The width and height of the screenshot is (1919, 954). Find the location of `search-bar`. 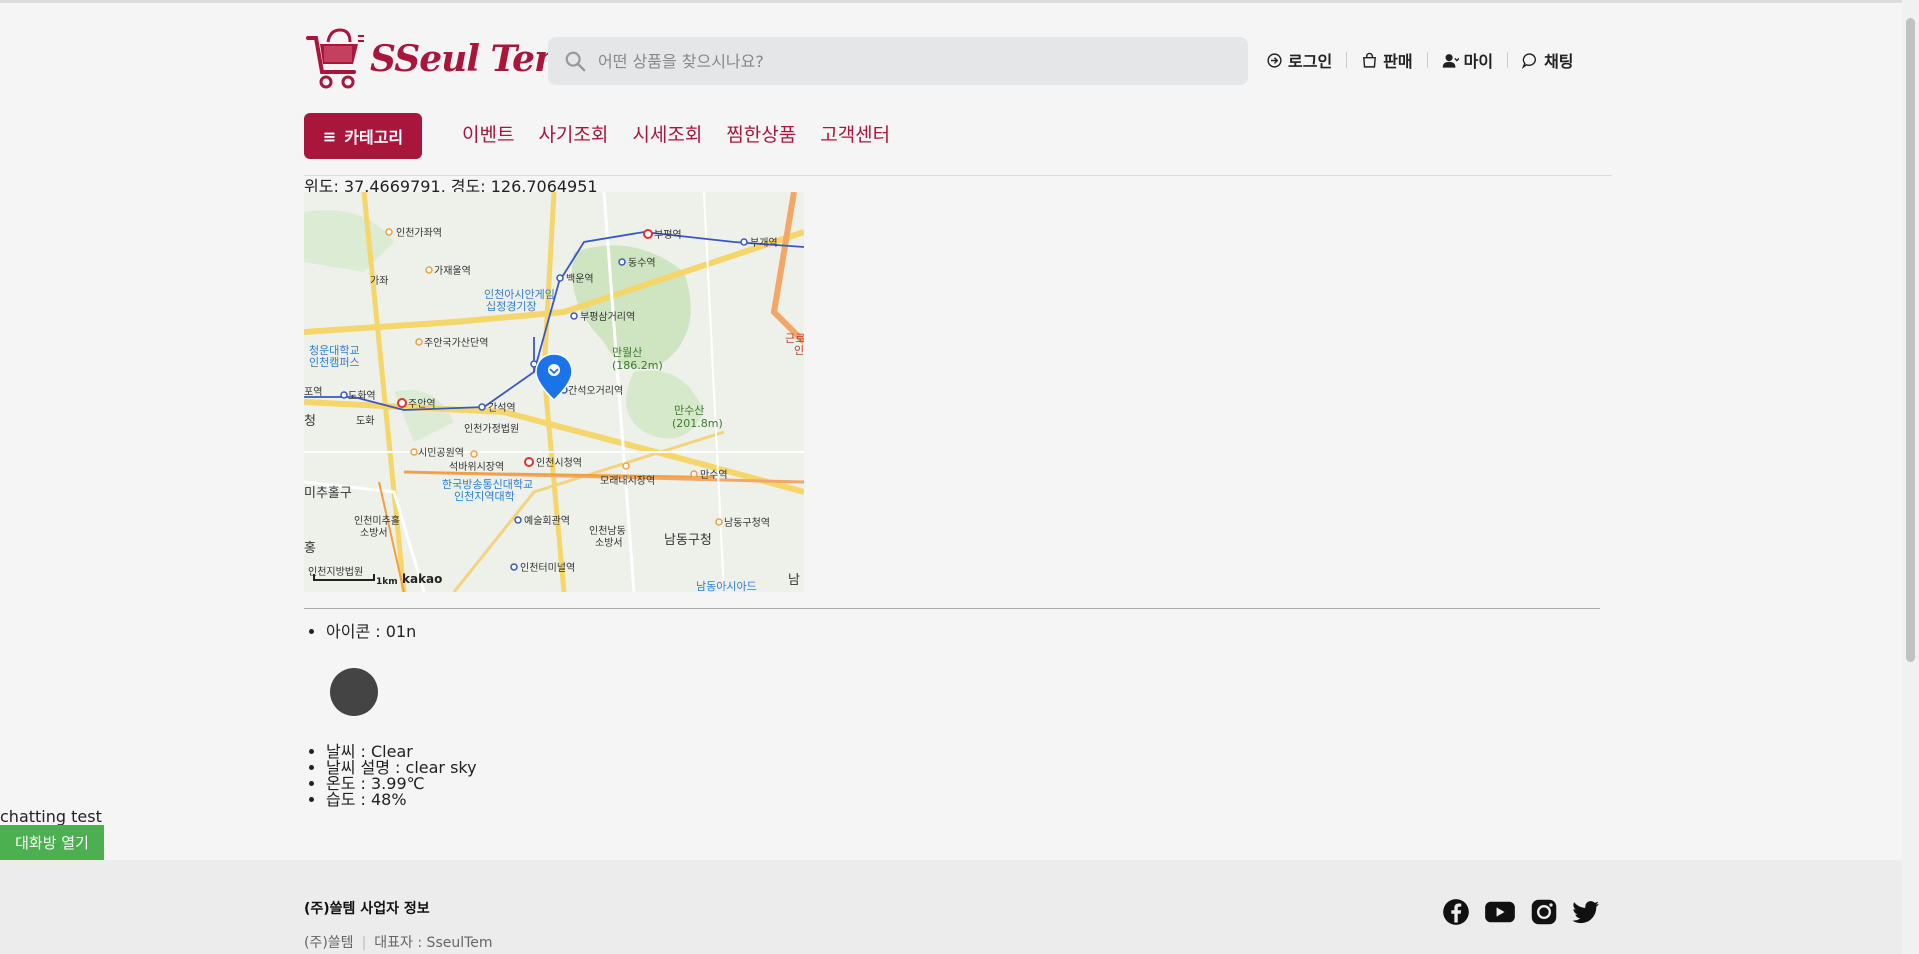

search-bar is located at coordinates (898, 61).